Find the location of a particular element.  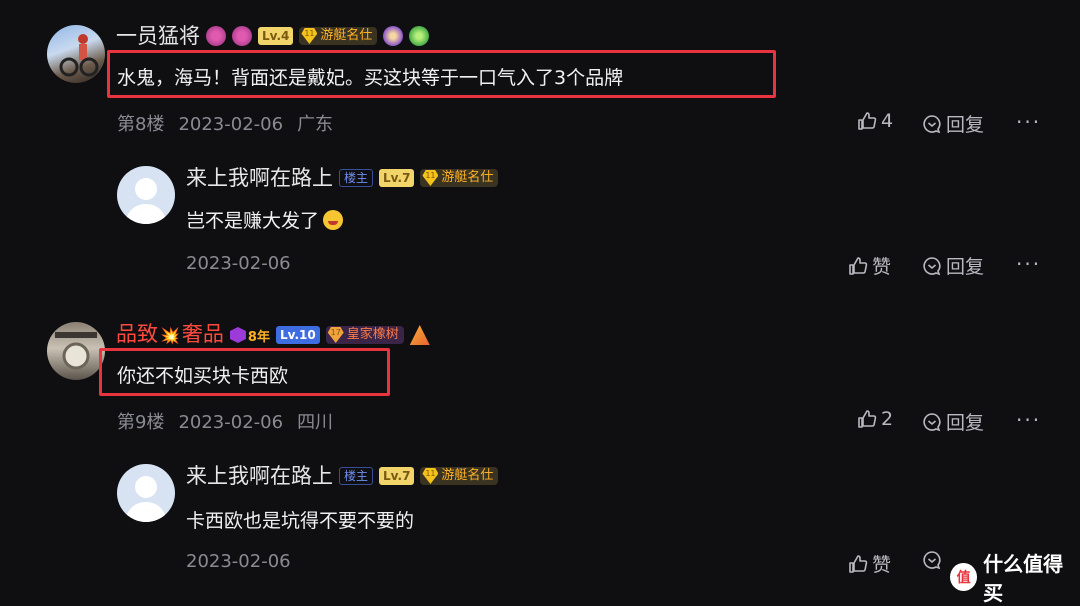

like-button: 4 is located at coordinates (875, 121).